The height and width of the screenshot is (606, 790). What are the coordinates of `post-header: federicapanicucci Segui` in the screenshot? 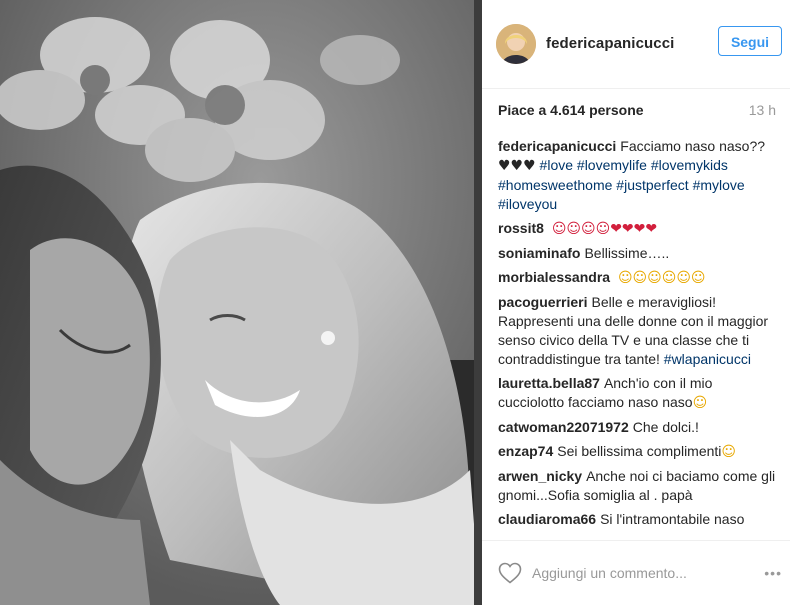 It's located at (636, 44).